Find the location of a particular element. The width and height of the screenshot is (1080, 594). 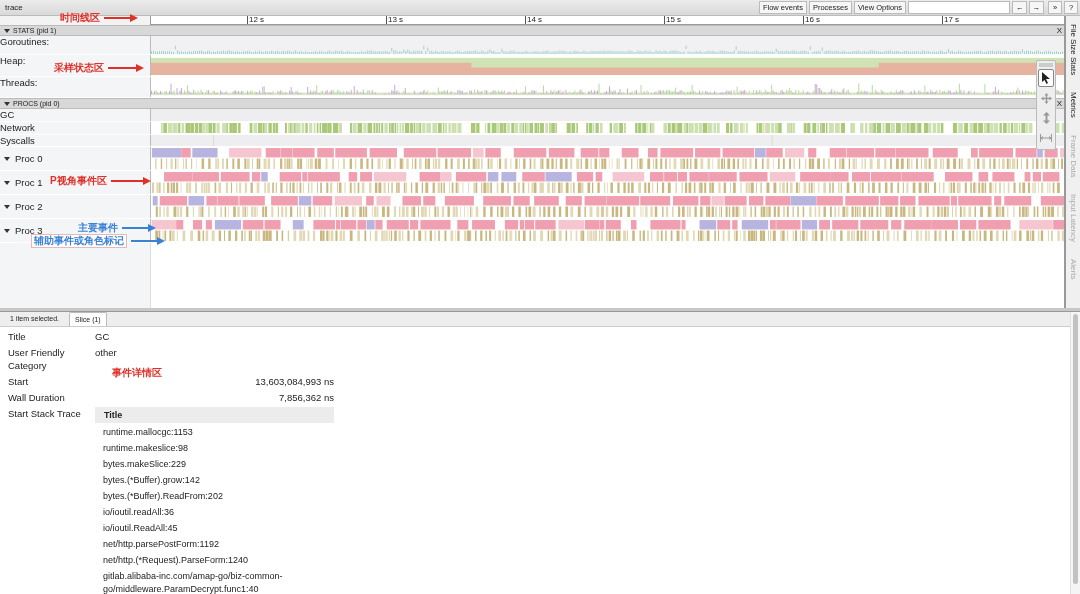

stack-frame: io/ioutil.readAll:36 is located at coordinates (214, 511).